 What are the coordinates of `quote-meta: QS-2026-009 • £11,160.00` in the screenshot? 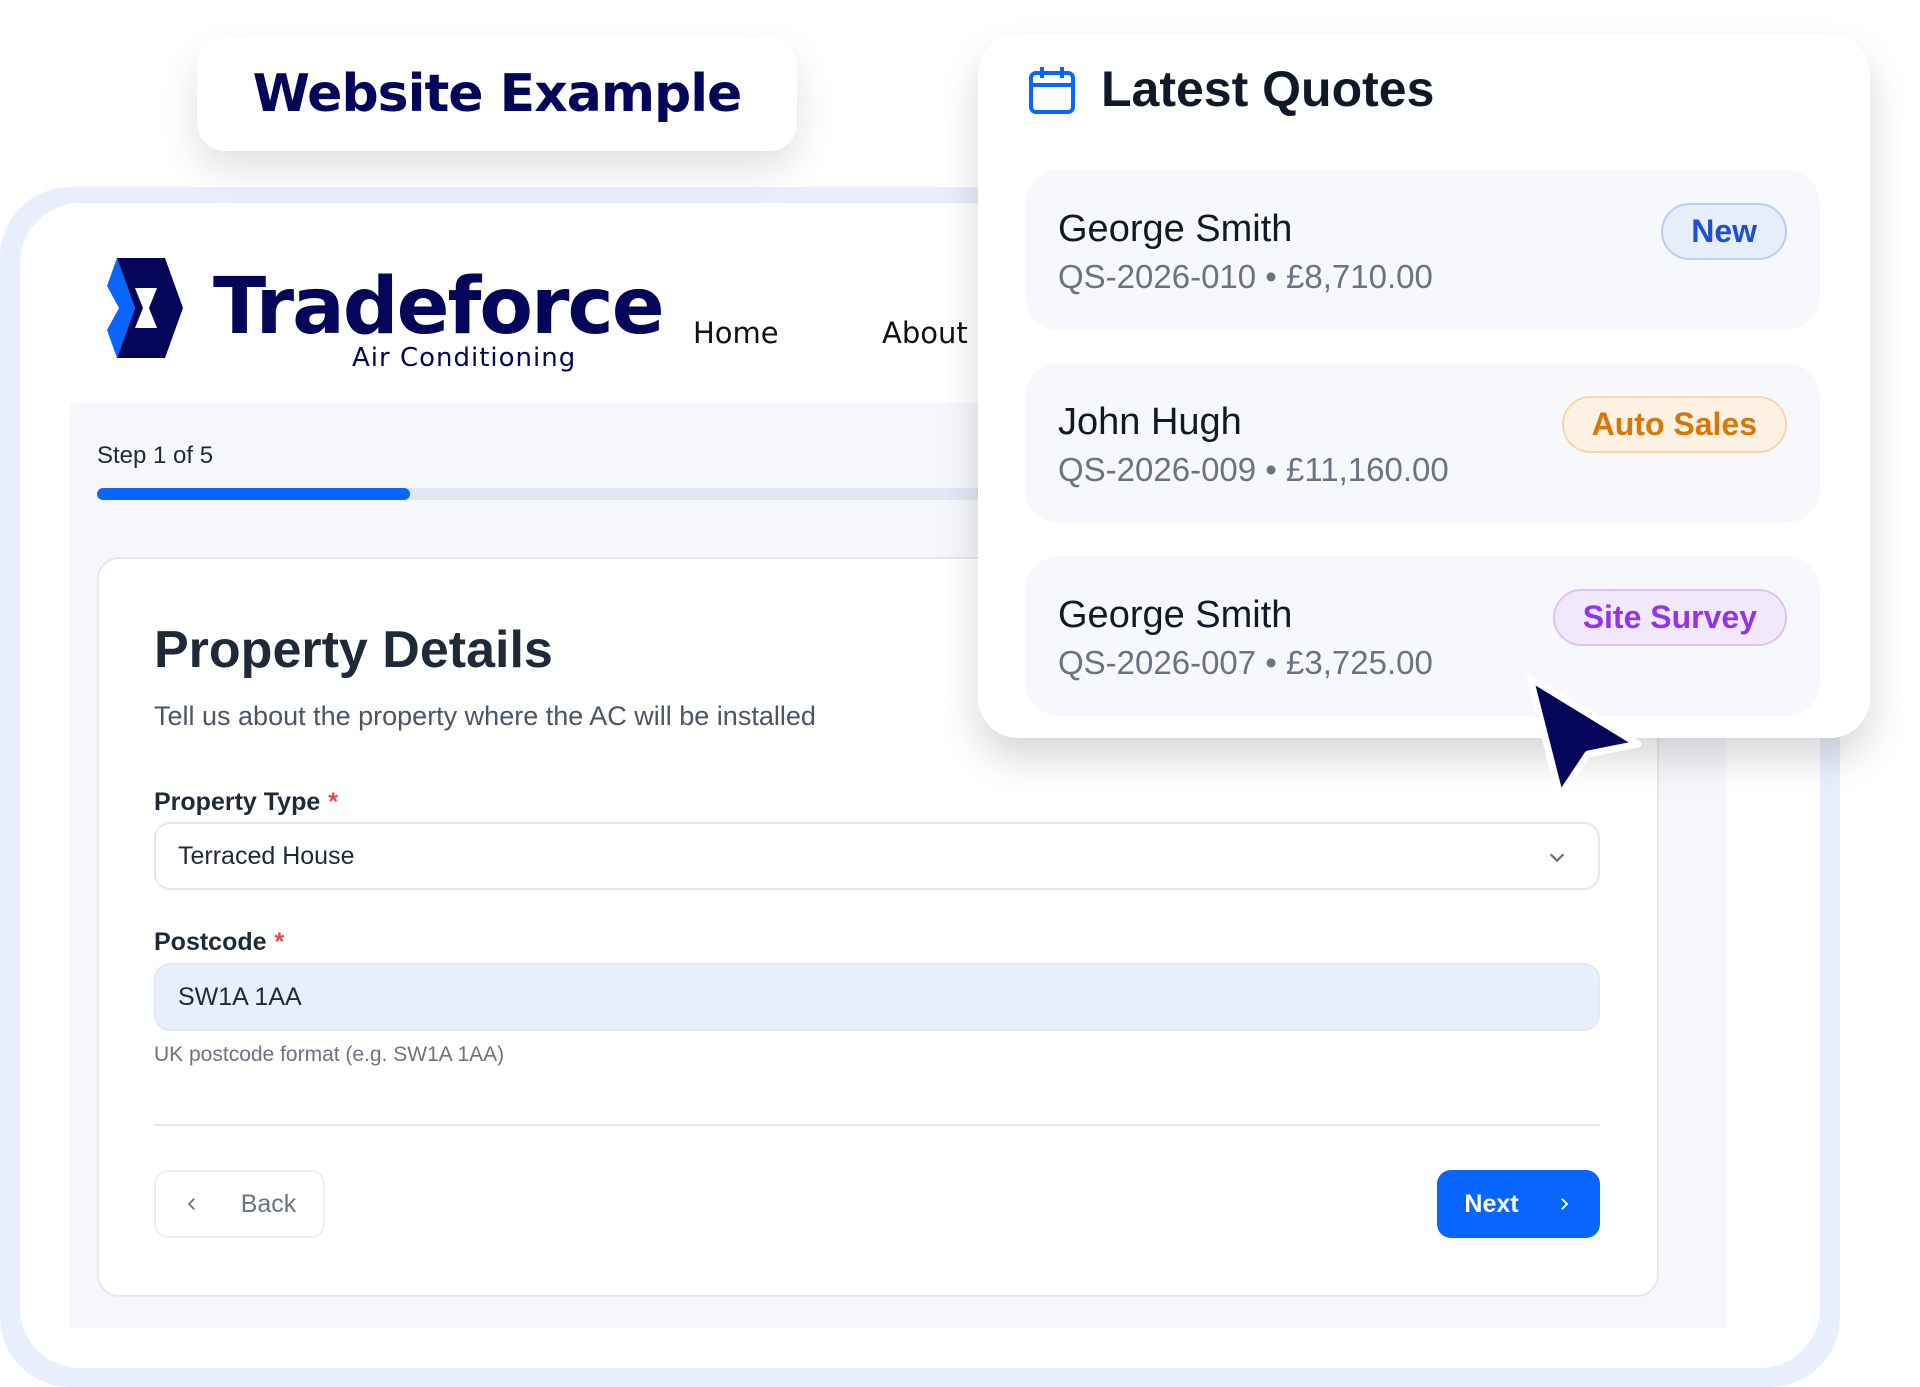 It's located at (1253, 469).